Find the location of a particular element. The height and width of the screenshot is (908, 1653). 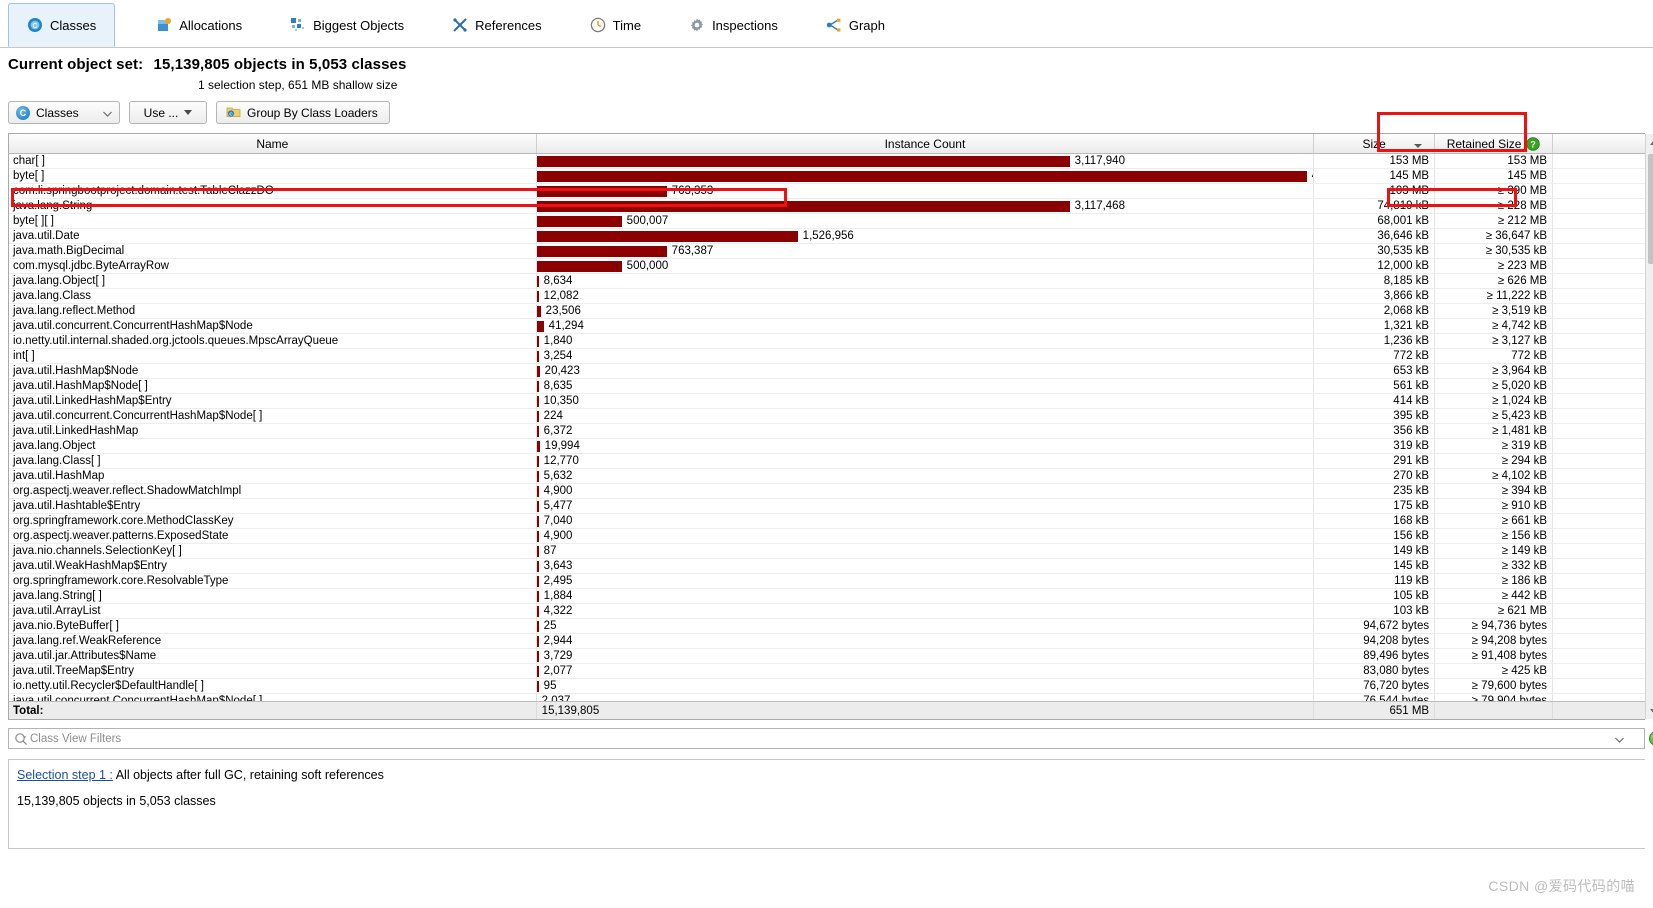

tab-allocations: Allocations is located at coordinates (199, 25).